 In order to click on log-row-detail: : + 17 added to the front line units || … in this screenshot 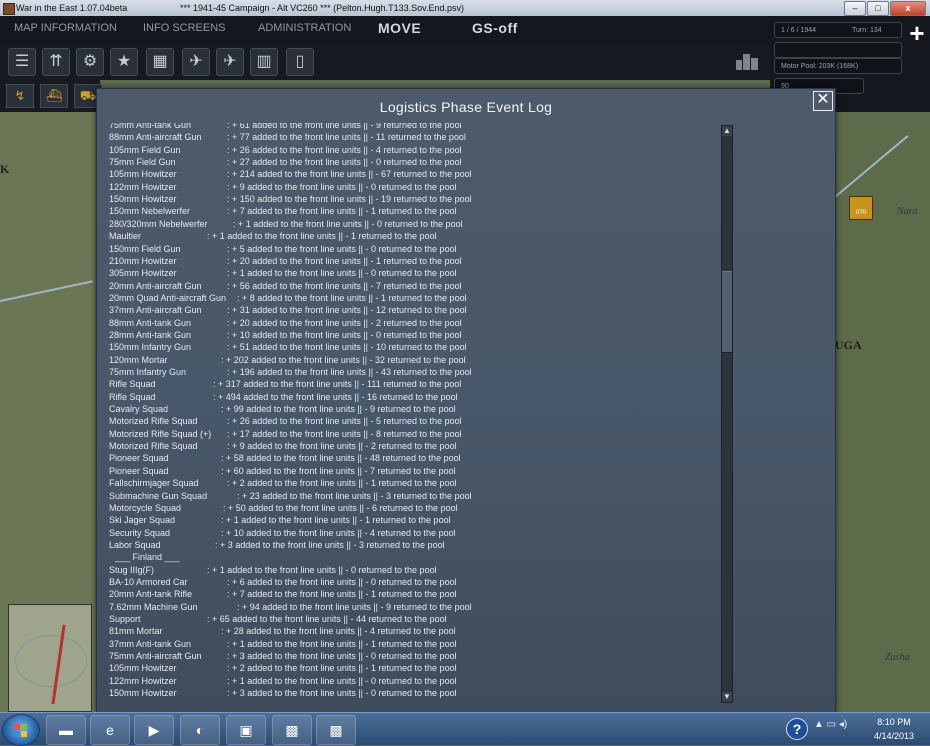, I will do `click(344, 433)`.